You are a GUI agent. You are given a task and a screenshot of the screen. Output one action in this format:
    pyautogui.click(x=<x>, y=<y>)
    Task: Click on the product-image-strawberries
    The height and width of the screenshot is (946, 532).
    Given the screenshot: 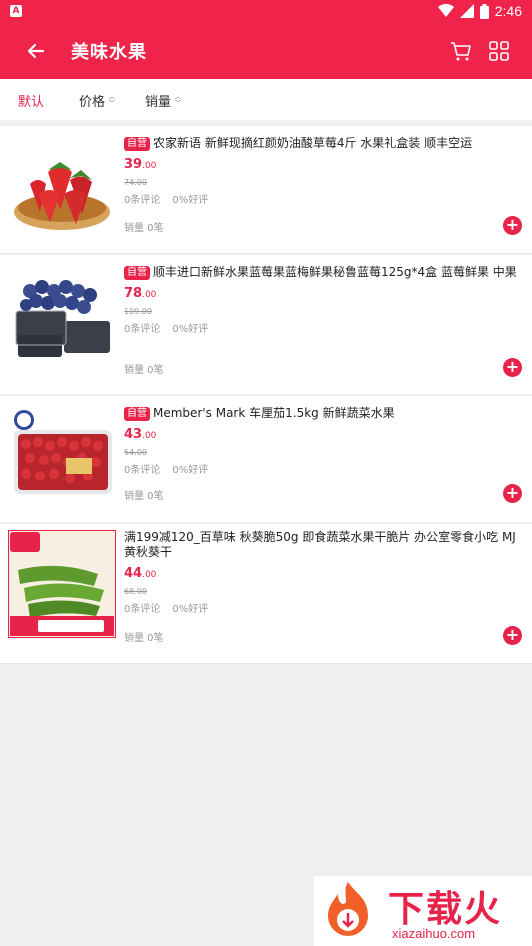 What is the action you would take?
    pyautogui.click(x=62, y=190)
    